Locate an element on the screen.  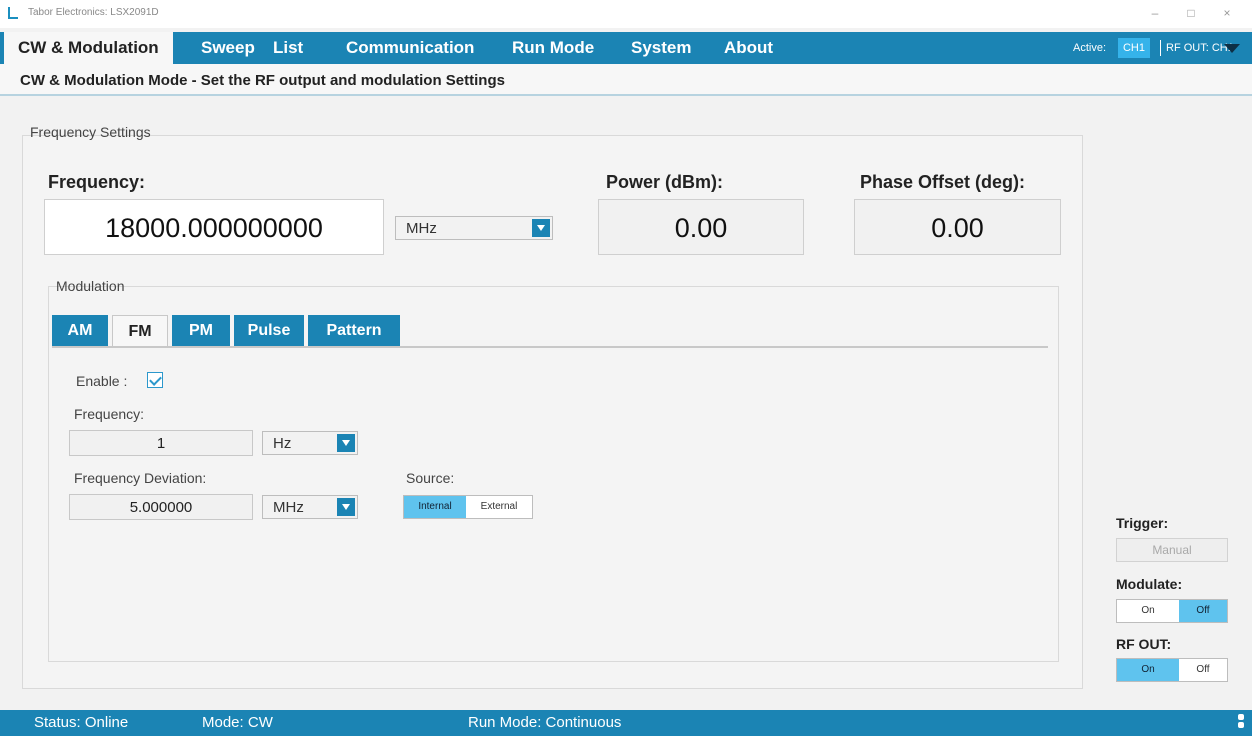
tab-run-mode: Run Mode is located at coordinates (553, 48).